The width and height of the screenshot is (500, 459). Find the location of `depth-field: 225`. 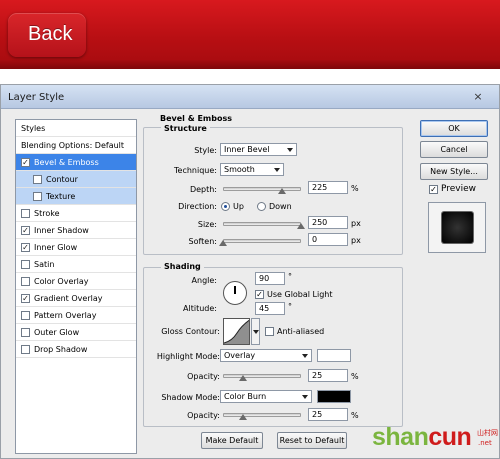

depth-field: 225 is located at coordinates (328, 187).